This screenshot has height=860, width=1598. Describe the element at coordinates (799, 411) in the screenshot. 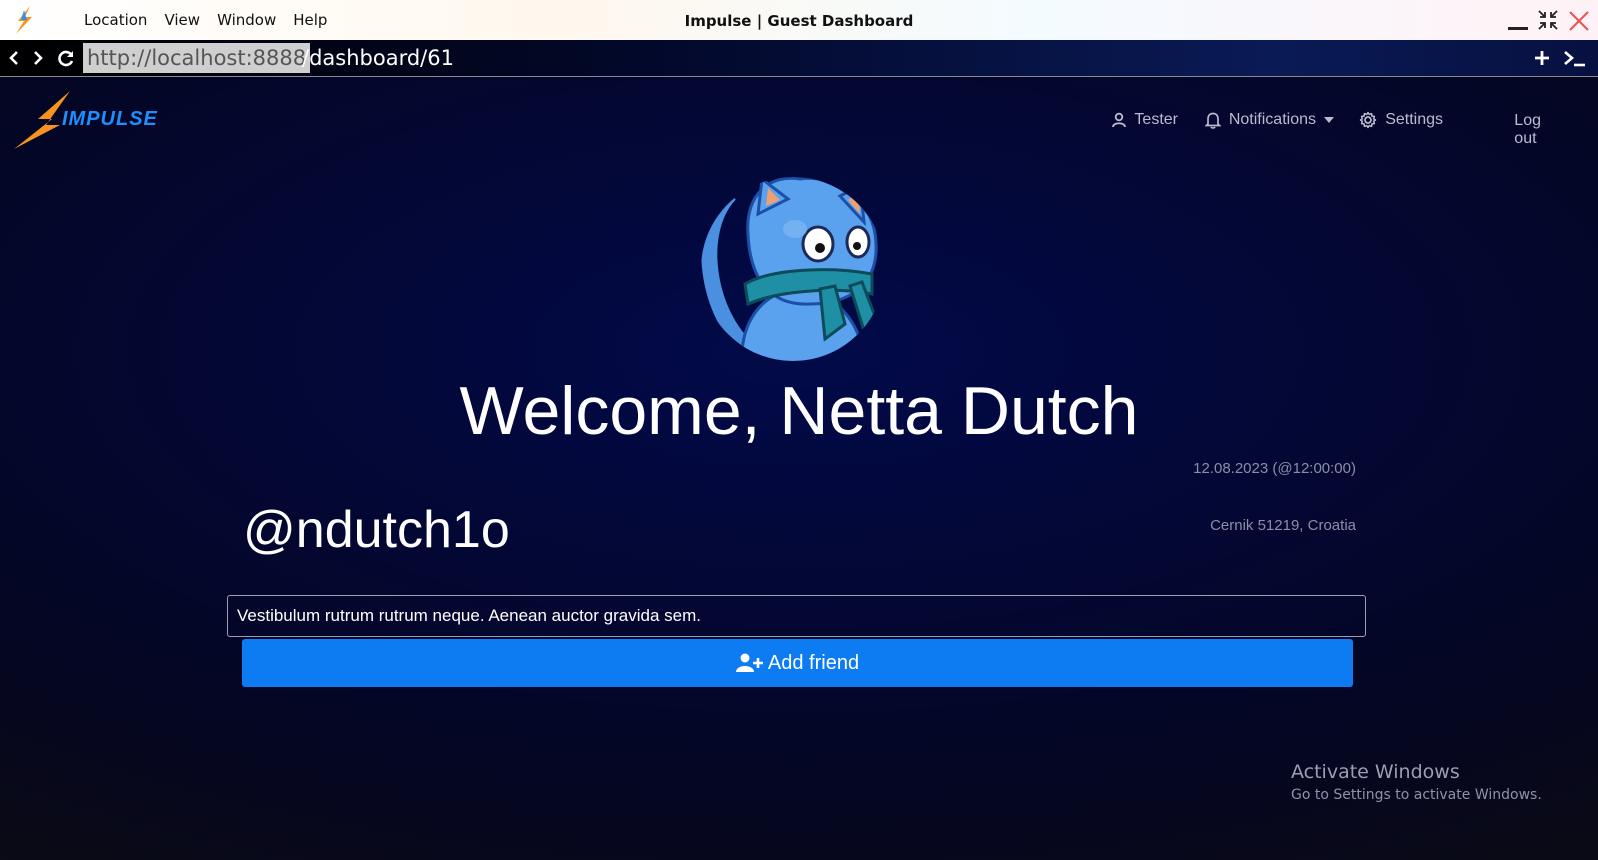

I see `welcome-heading: Welcome, Netta Dutch` at that location.